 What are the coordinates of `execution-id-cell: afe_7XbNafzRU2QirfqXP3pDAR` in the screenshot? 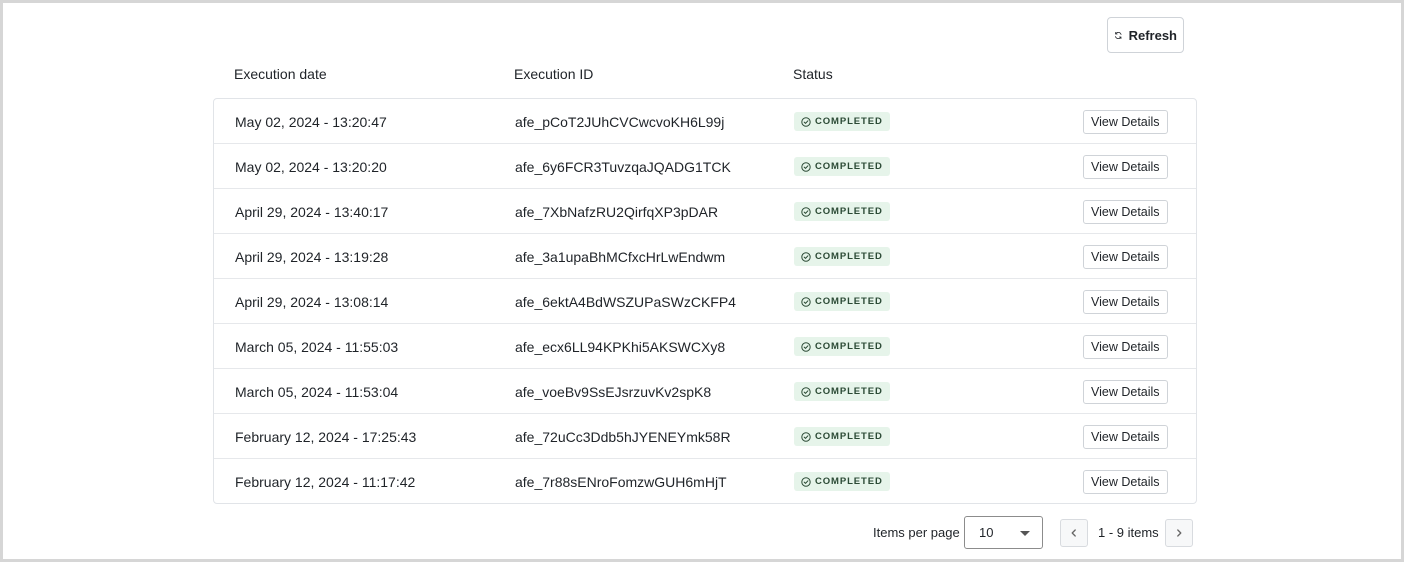 It's located at (617, 211).